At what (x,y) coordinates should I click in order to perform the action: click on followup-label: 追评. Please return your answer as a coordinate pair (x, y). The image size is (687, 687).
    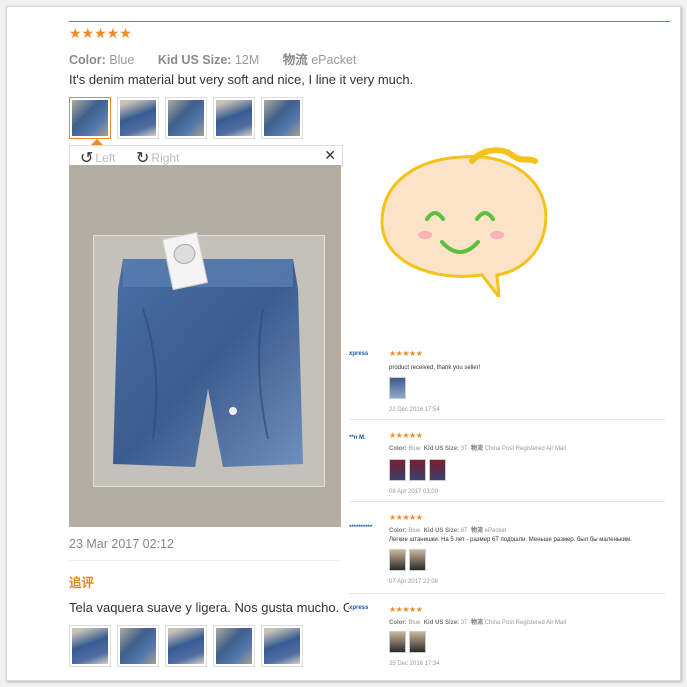
    Looking at the image, I should click on (82, 583).